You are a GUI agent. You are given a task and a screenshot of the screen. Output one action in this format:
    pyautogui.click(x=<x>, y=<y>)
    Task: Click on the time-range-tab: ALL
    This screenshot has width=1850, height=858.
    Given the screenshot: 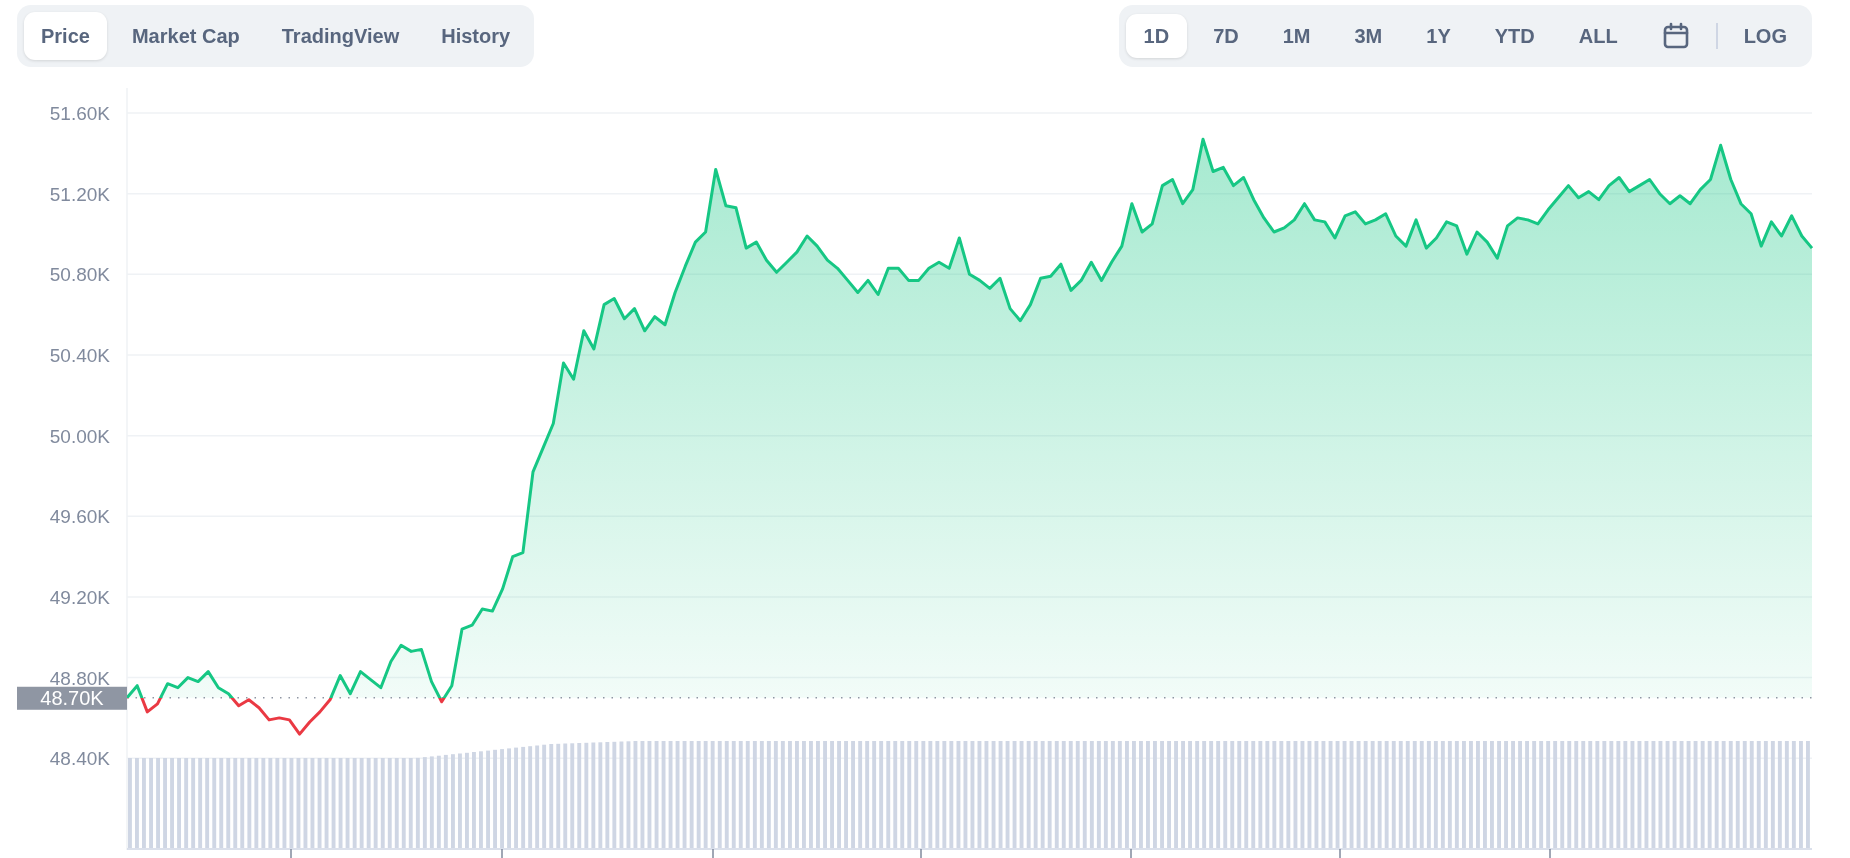 What is the action you would take?
    pyautogui.click(x=1598, y=36)
    